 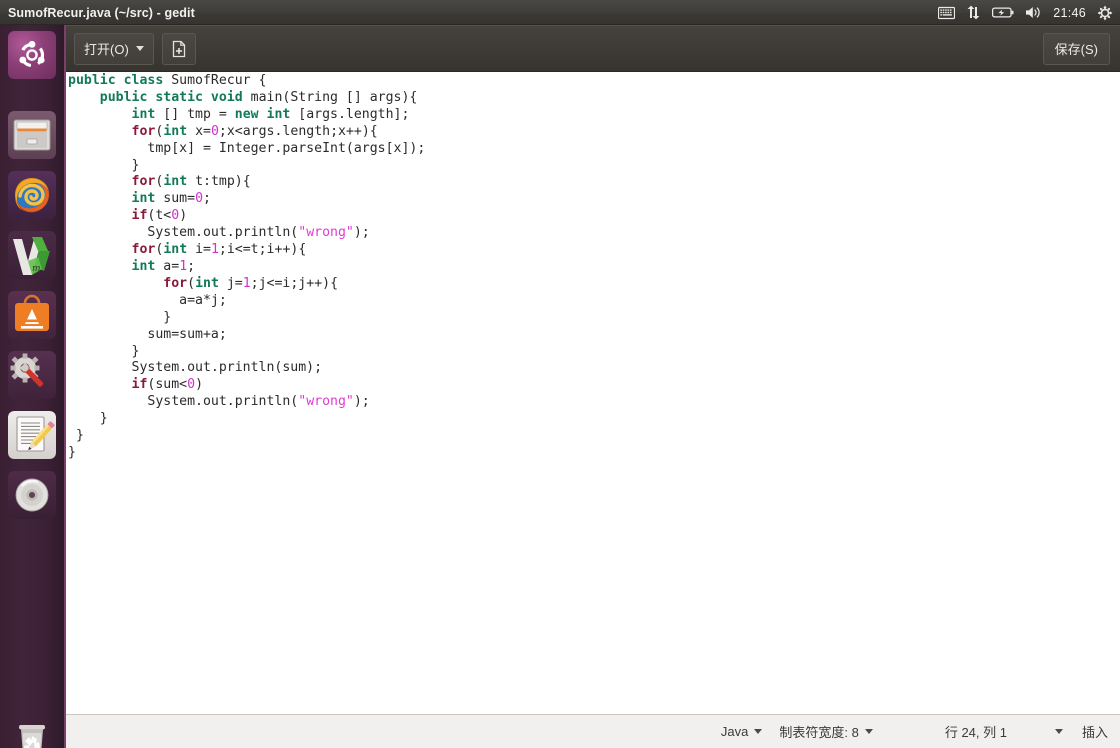 I want to click on launcher-window-edge, so click(x=65, y=386).